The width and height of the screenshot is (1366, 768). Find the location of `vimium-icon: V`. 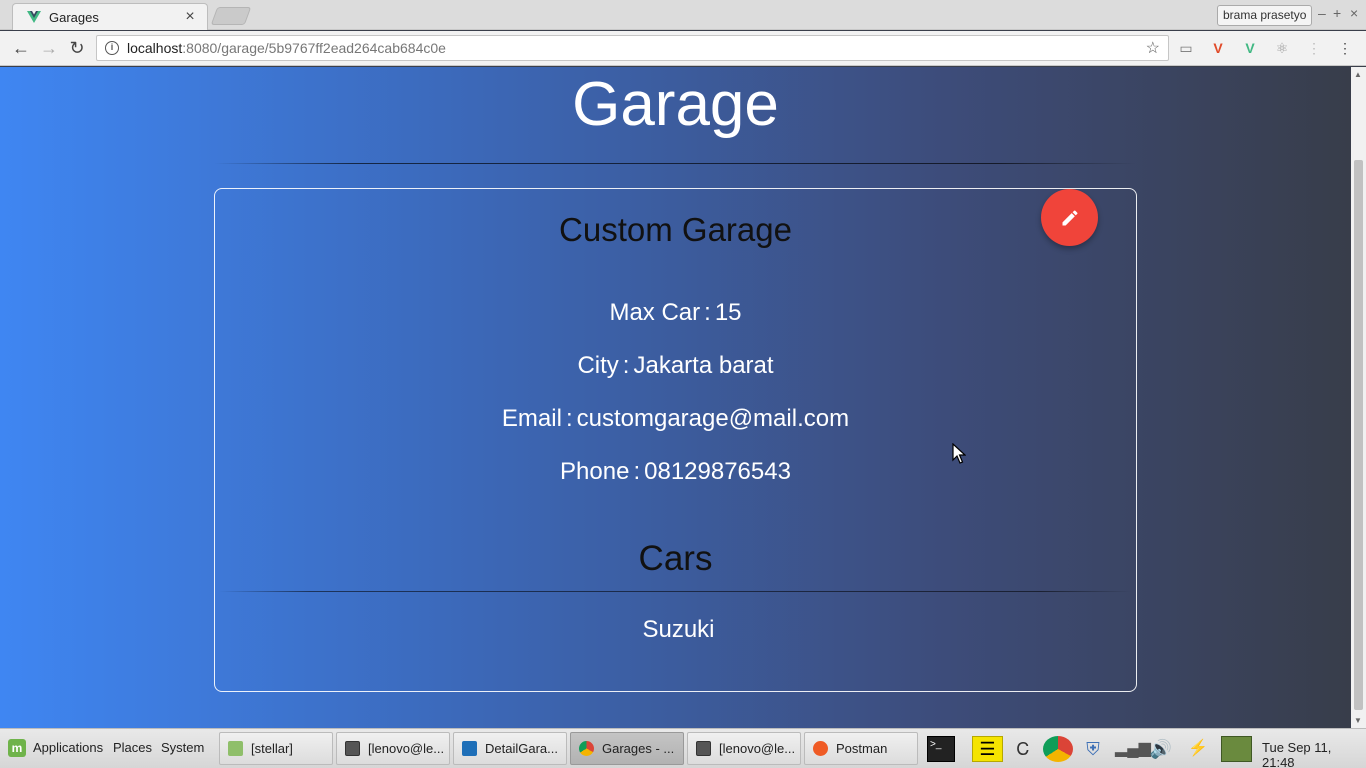

vimium-icon: V is located at coordinates (1218, 48).